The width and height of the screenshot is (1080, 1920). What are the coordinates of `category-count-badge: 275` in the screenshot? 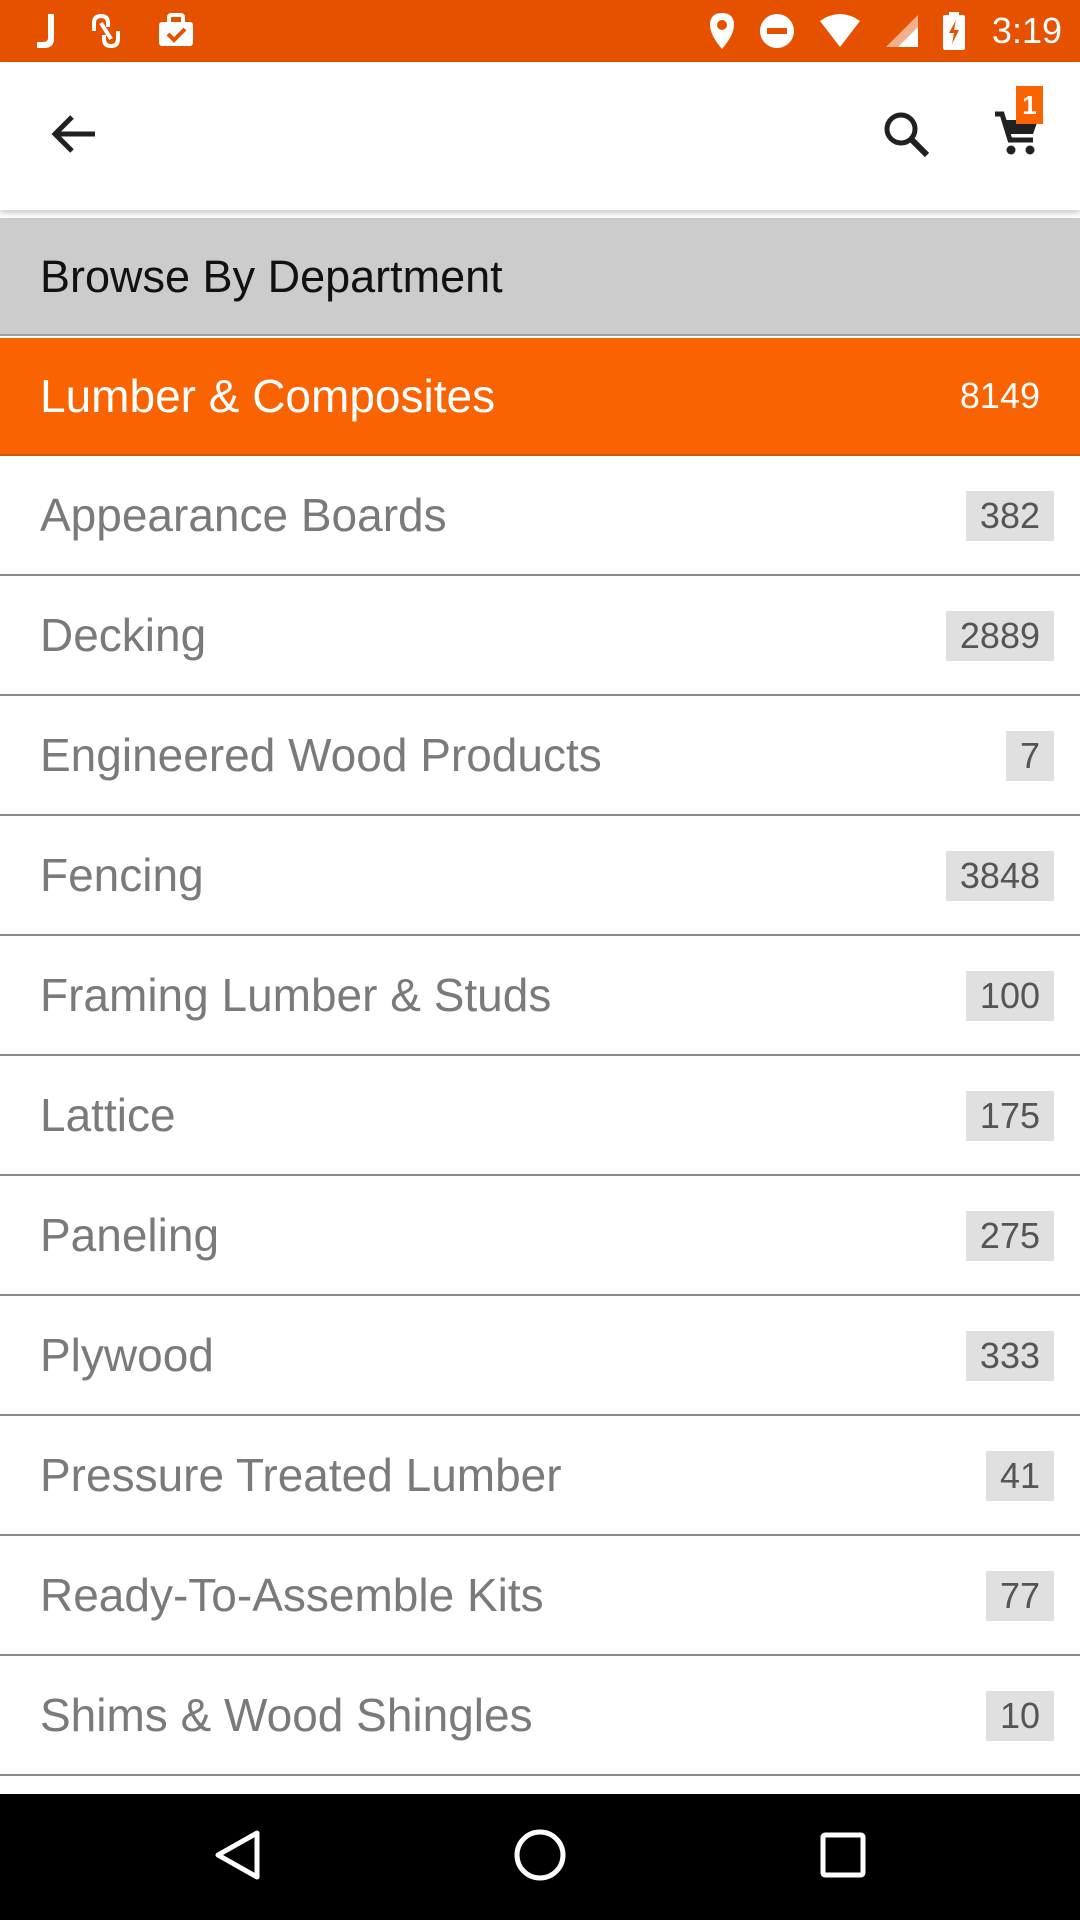 It's located at (1009, 1236).